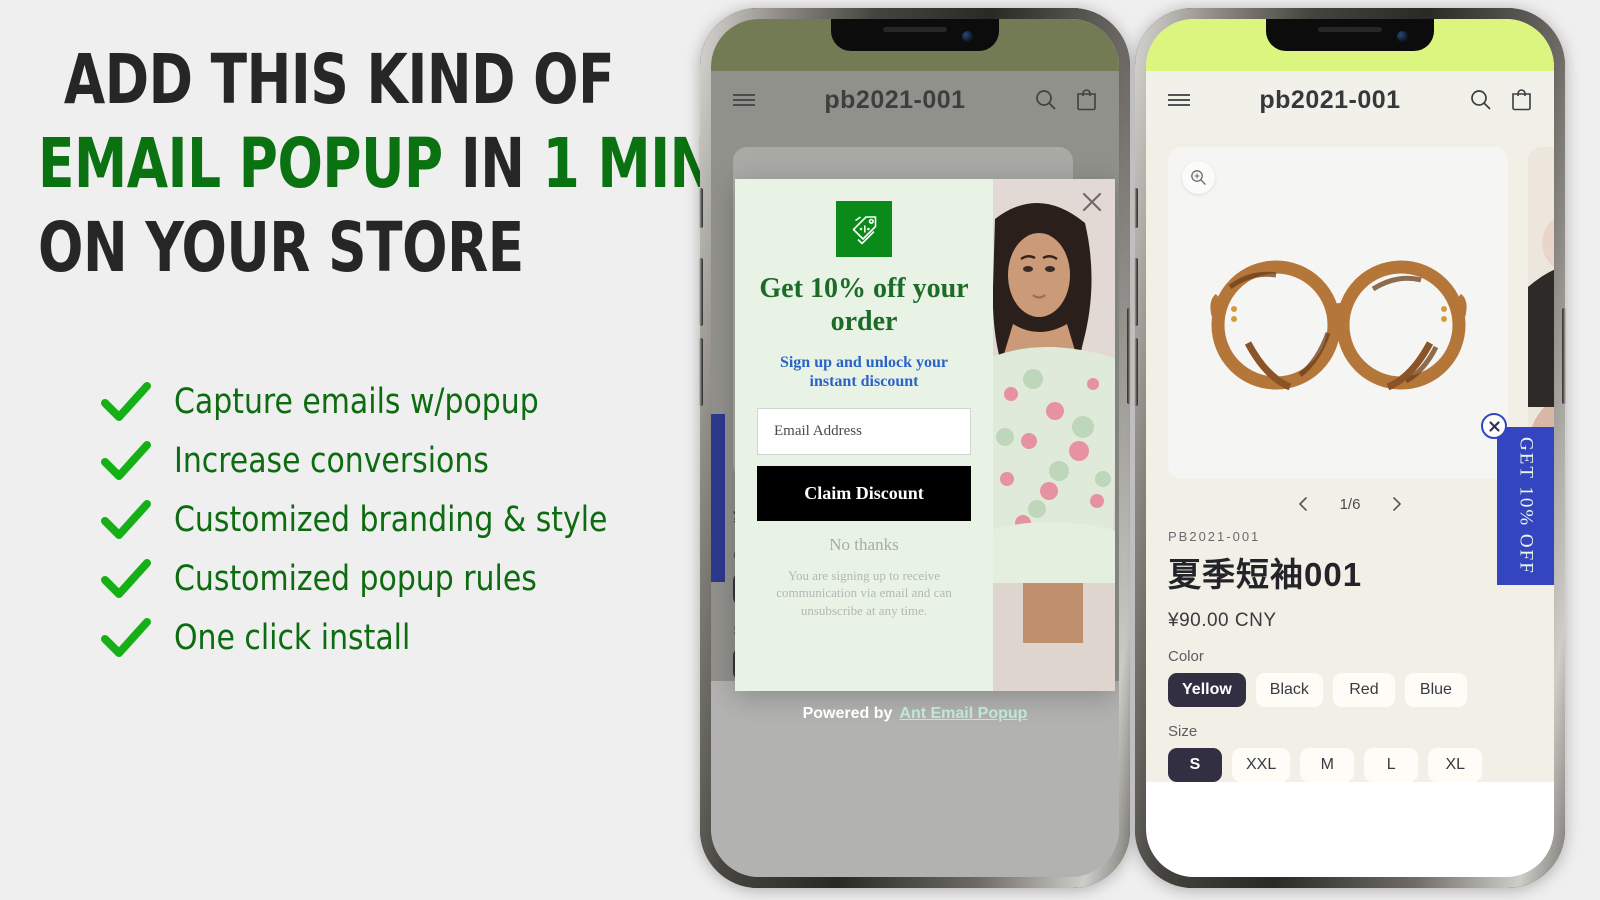 This screenshot has width=1600, height=900. I want to click on headline-line-2: EMAIL POPUP IN 1 MIN, so click(376, 164).